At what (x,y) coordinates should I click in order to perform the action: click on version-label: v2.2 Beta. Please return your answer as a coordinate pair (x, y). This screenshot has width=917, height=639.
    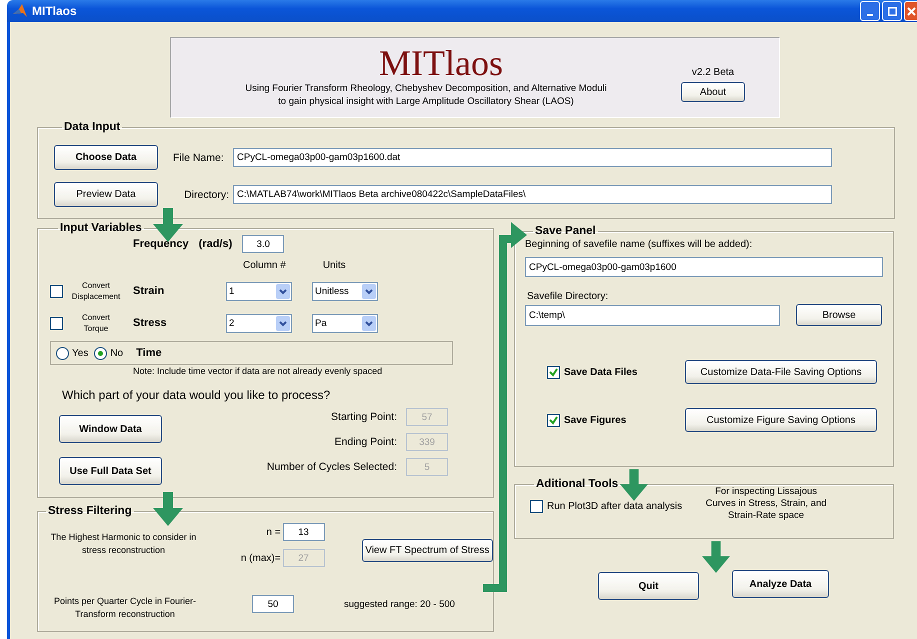
    Looking at the image, I should click on (713, 72).